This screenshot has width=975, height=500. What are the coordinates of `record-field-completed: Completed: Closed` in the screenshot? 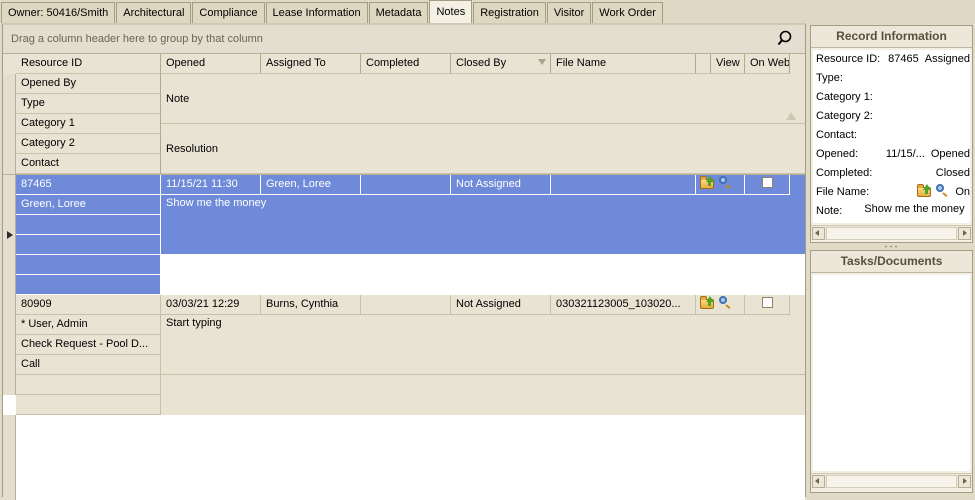 It's located at (891, 173).